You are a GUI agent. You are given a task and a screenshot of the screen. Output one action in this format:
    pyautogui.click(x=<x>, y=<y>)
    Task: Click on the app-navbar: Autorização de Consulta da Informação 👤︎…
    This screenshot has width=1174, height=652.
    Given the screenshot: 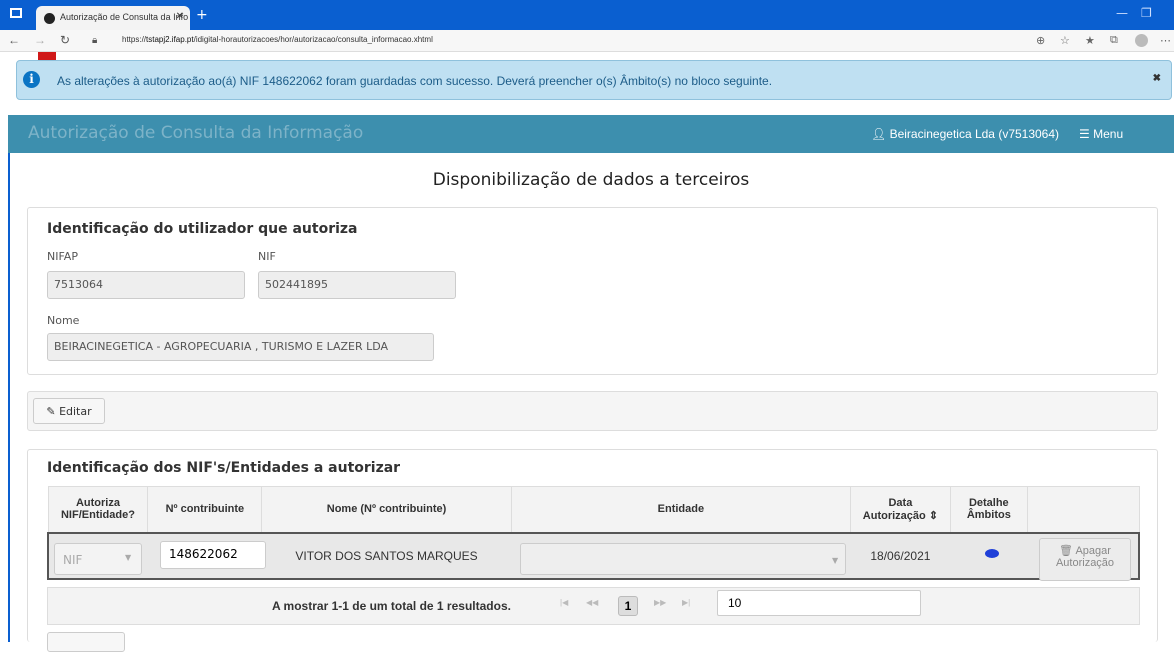 What is the action you would take?
    pyautogui.click(x=591, y=134)
    